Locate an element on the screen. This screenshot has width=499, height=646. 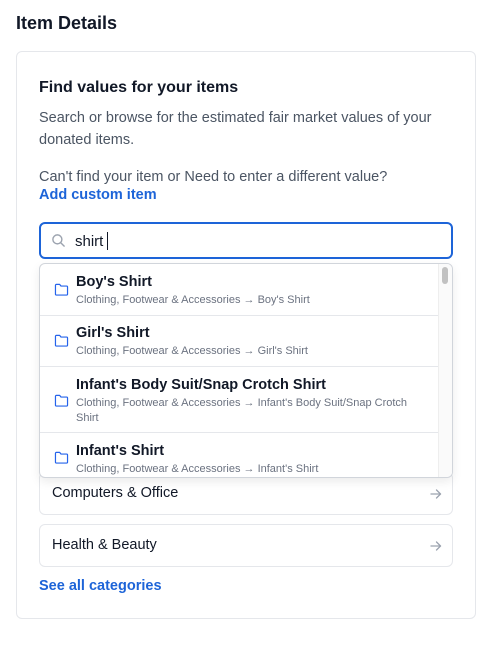
card-heading: Find values for your items is located at coordinates (139, 87).